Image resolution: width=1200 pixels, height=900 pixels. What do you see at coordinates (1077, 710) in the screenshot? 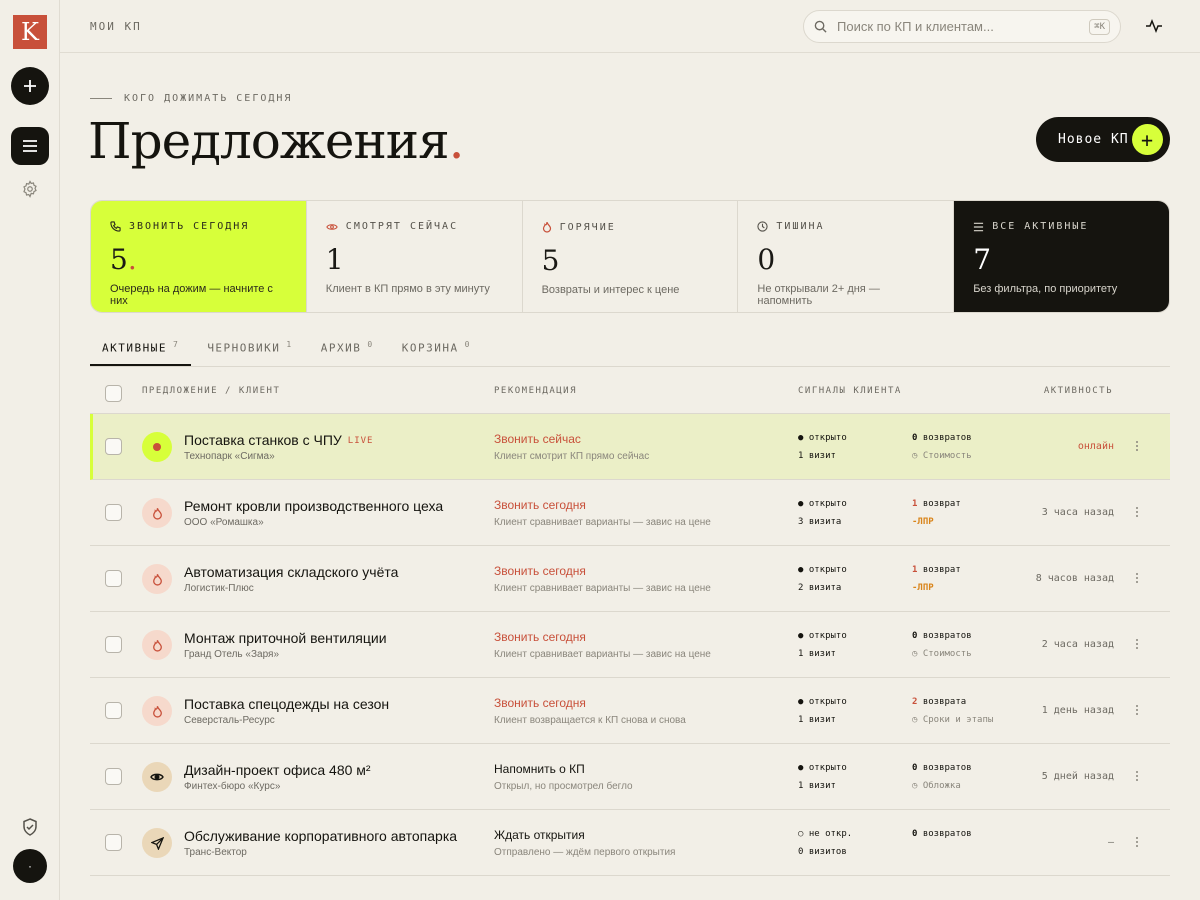
I see `activity-time: 1 день назад` at bounding box center [1077, 710].